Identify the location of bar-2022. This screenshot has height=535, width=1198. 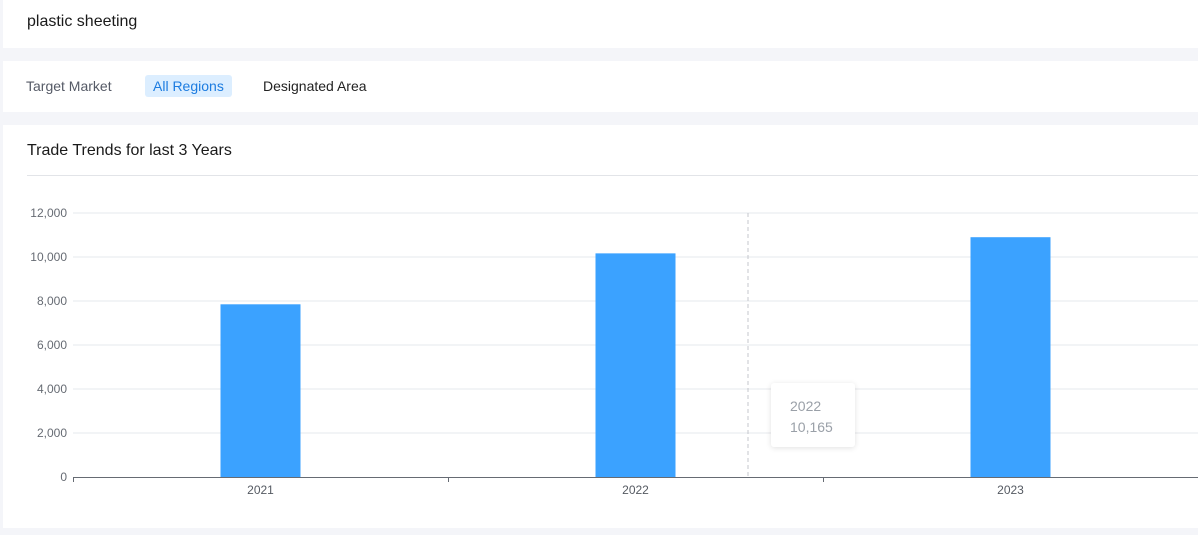
(635, 365).